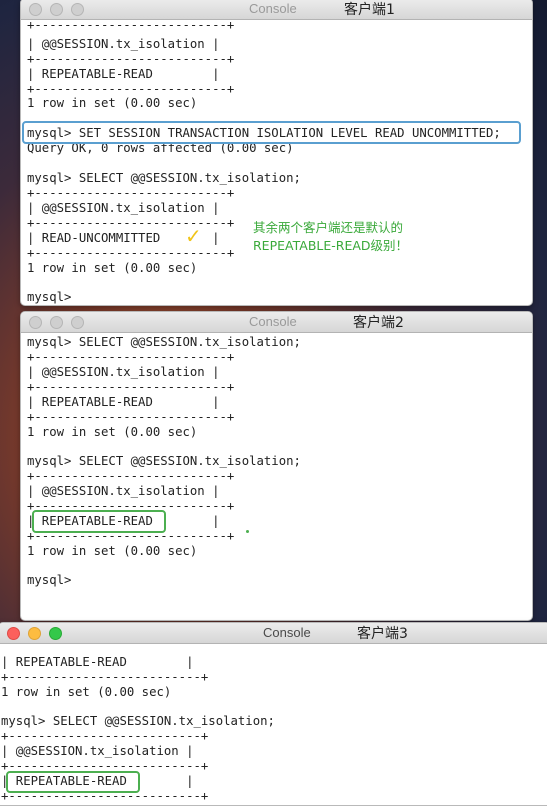  I want to click on terminal-line: Query OK, 0 rows affected (0.00 sec), so click(160, 148).